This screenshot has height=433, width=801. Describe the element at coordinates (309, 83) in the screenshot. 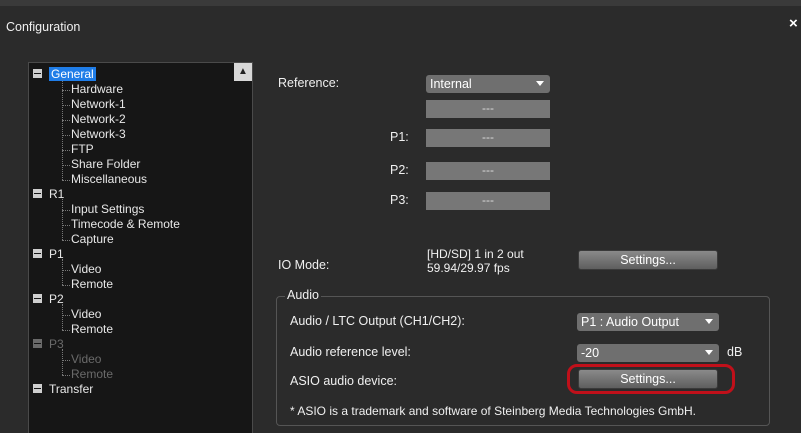

I see `reference-label: Reference:` at that location.